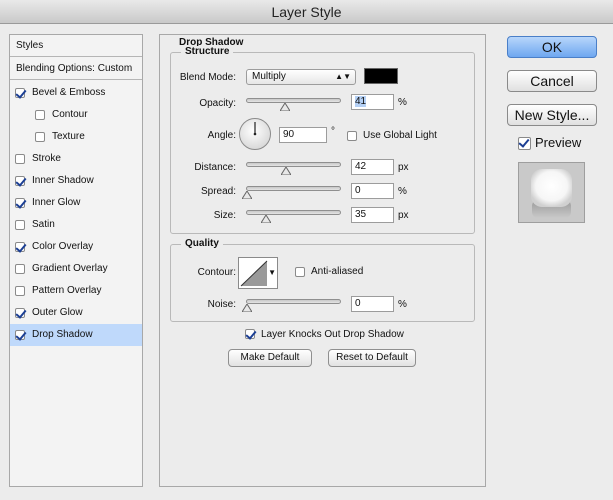 The height and width of the screenshot is (500, 613). Describe the element at coordinates (381, 76) in the screenshot. I see `shadow-color-swatch` at that location.